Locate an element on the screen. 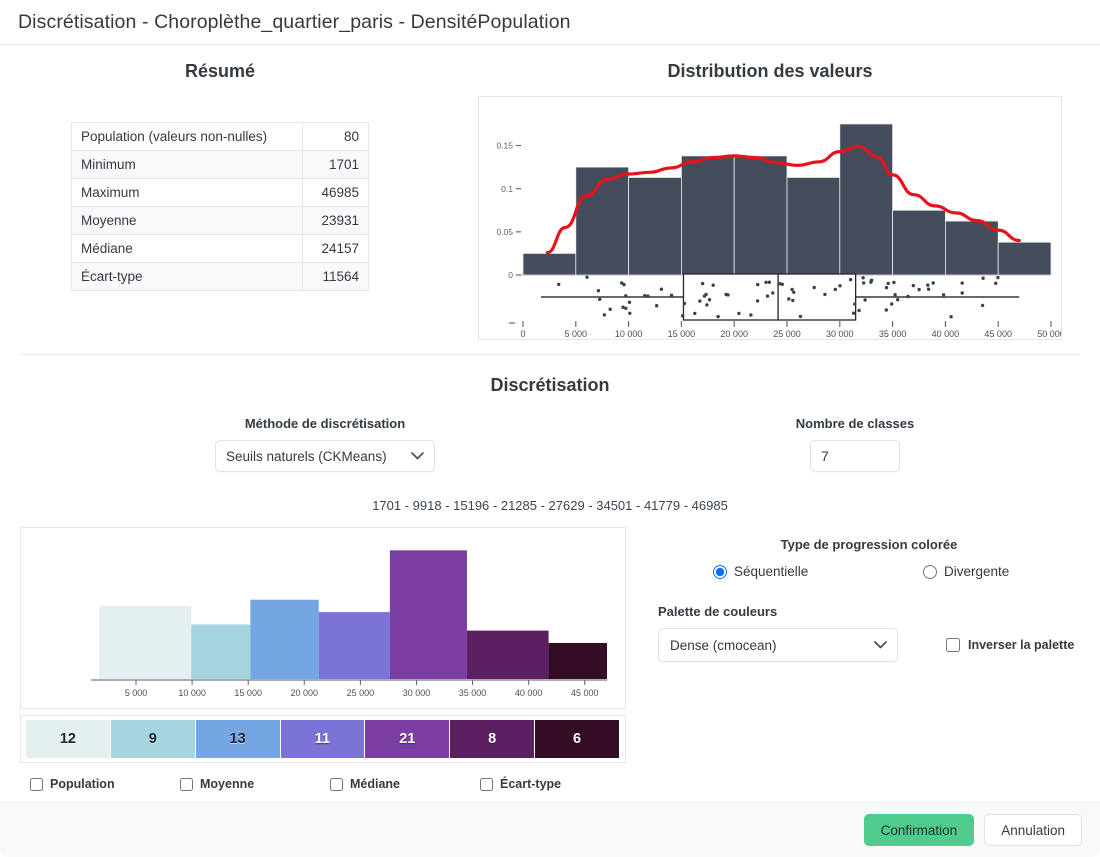  table-row: Écart-type 11564 is located at coordinates (220, 276).